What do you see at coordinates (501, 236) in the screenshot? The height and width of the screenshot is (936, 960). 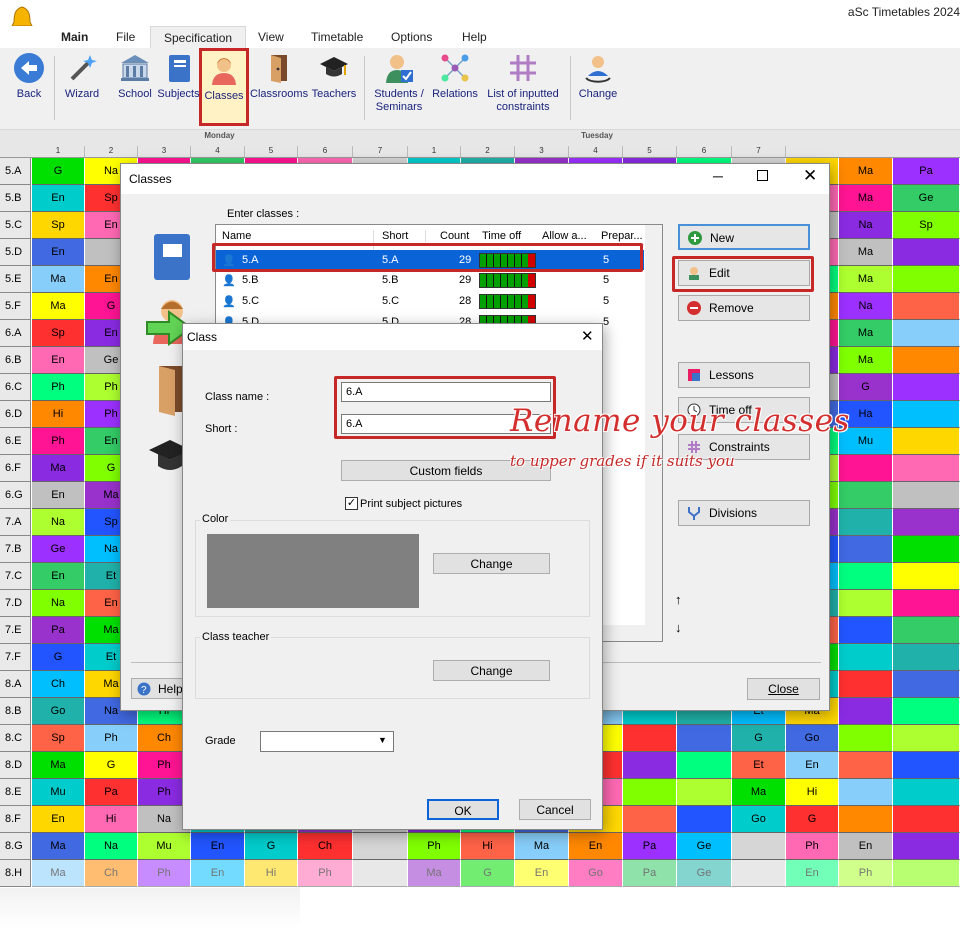 I see `col-time-off: Time off` at bounding box center [501, 236].